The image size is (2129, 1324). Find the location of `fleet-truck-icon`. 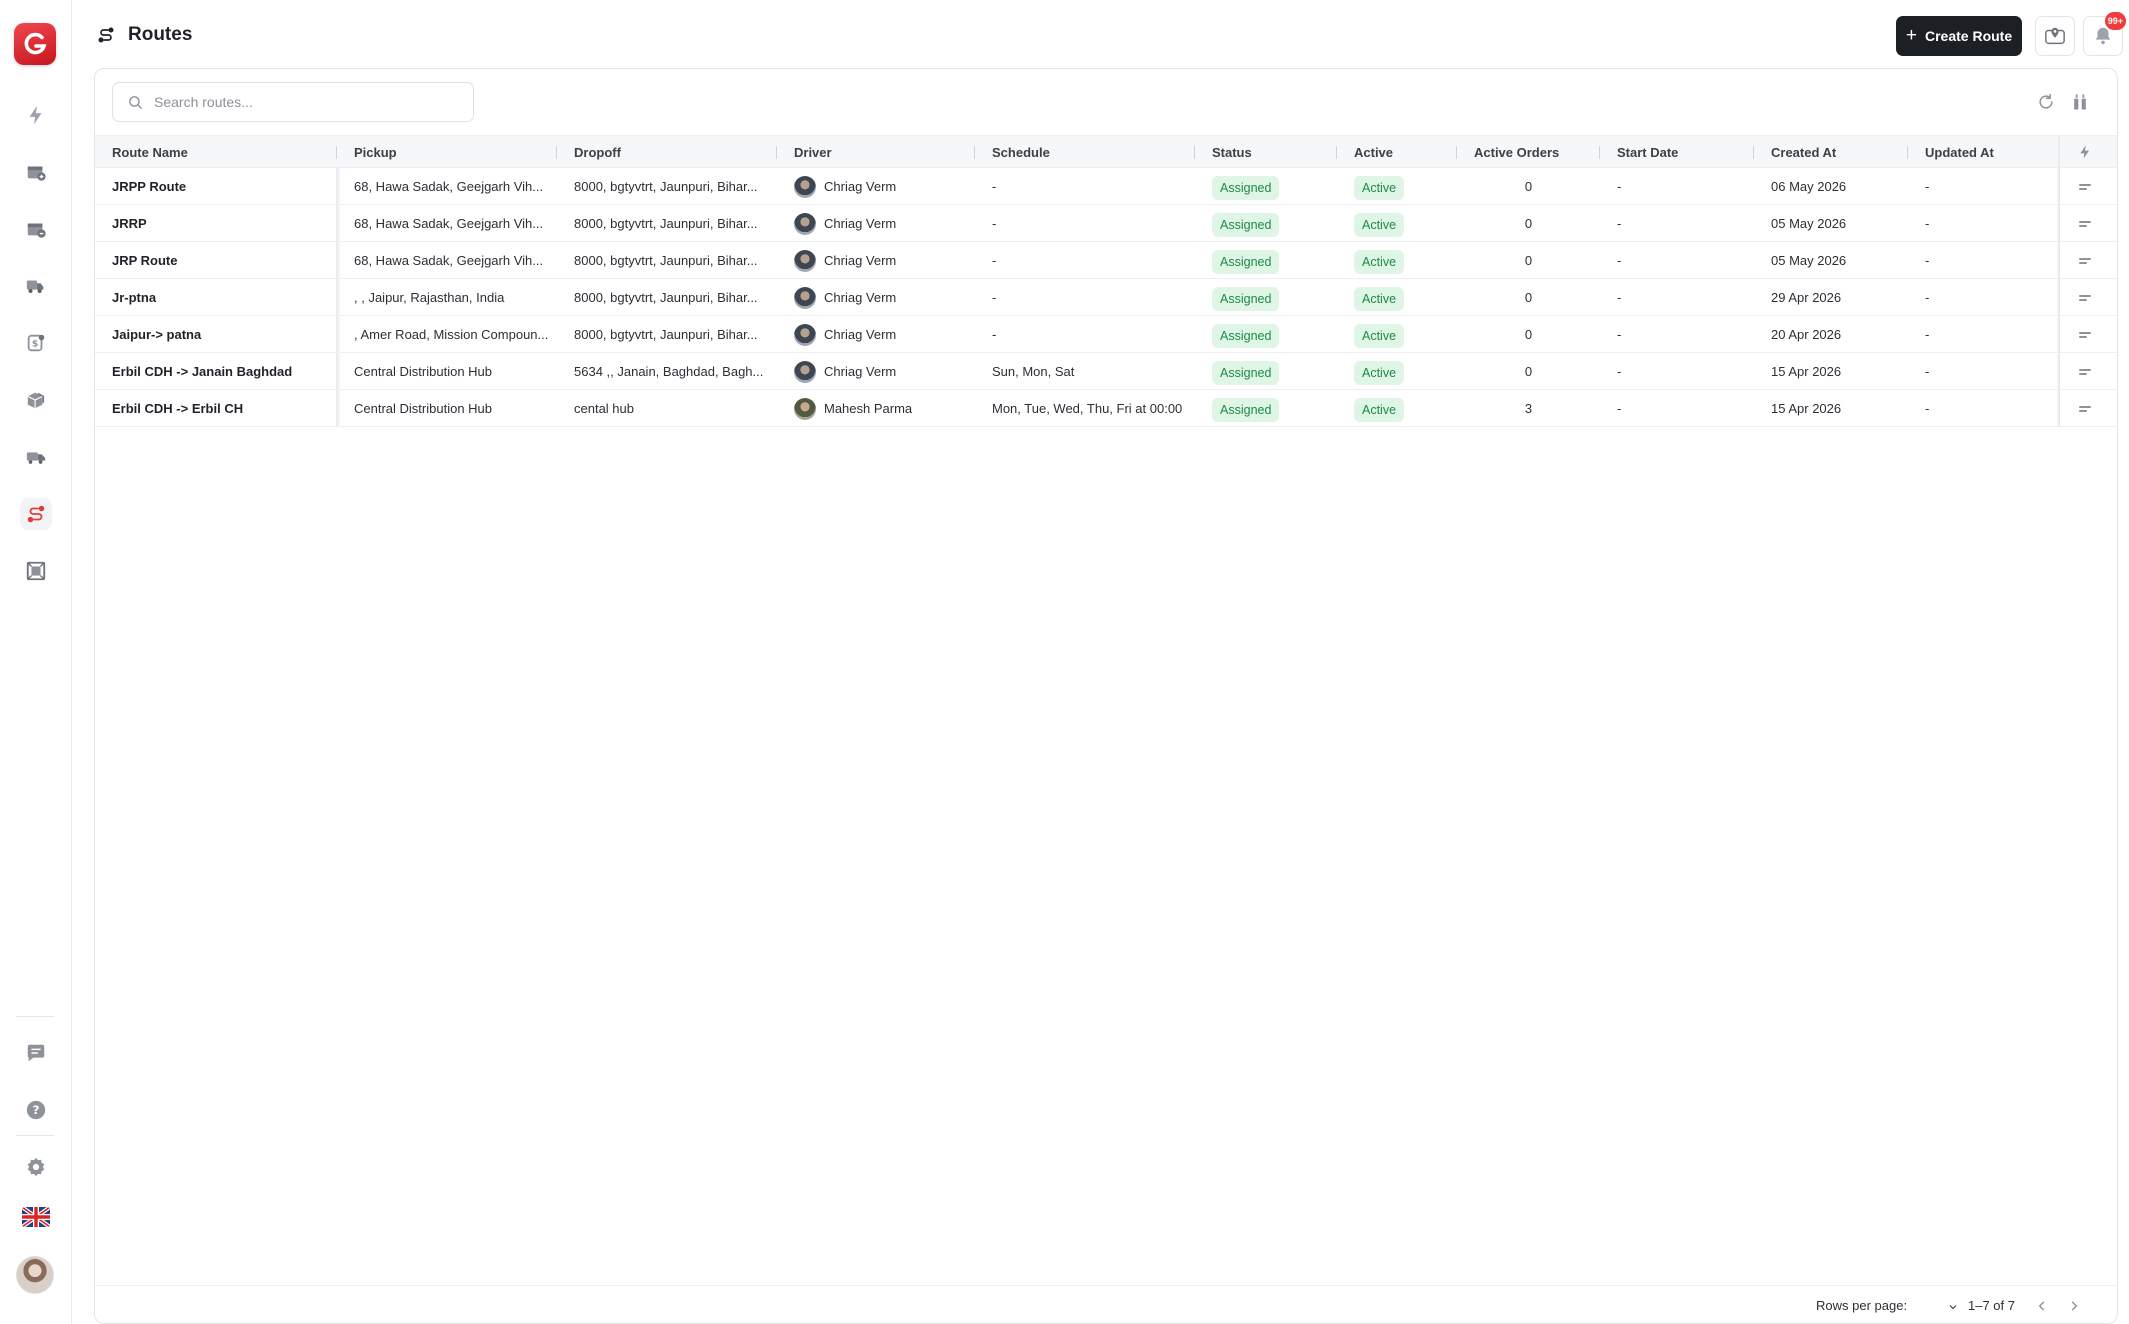

fleet-truck-icon is located at coordinates (36, 458).